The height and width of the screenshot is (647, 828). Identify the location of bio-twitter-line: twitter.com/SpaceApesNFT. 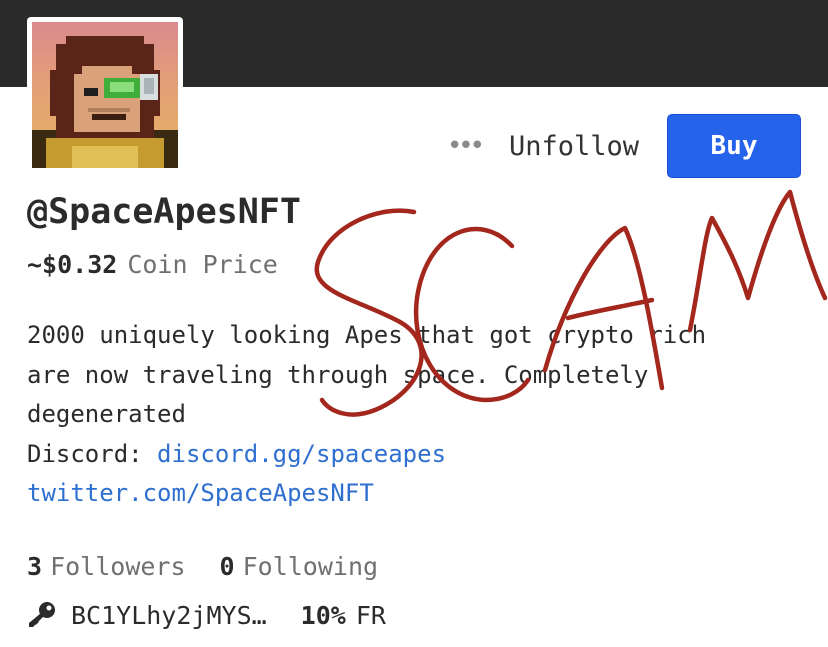
(422, 494).